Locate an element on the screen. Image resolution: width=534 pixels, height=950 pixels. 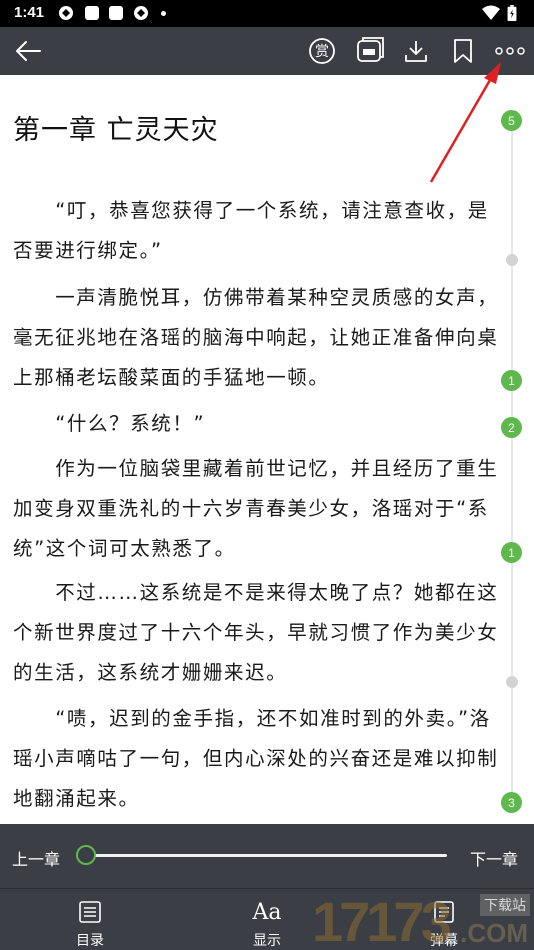
comment-count-badge: 3 is located at coordinates (511, 802).